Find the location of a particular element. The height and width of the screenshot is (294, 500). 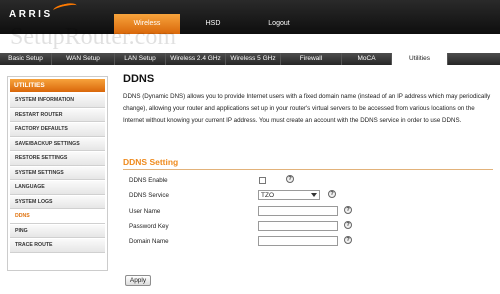

top-header: ARRIS Wireless HSD Logout is located at coordinates (250, 17).